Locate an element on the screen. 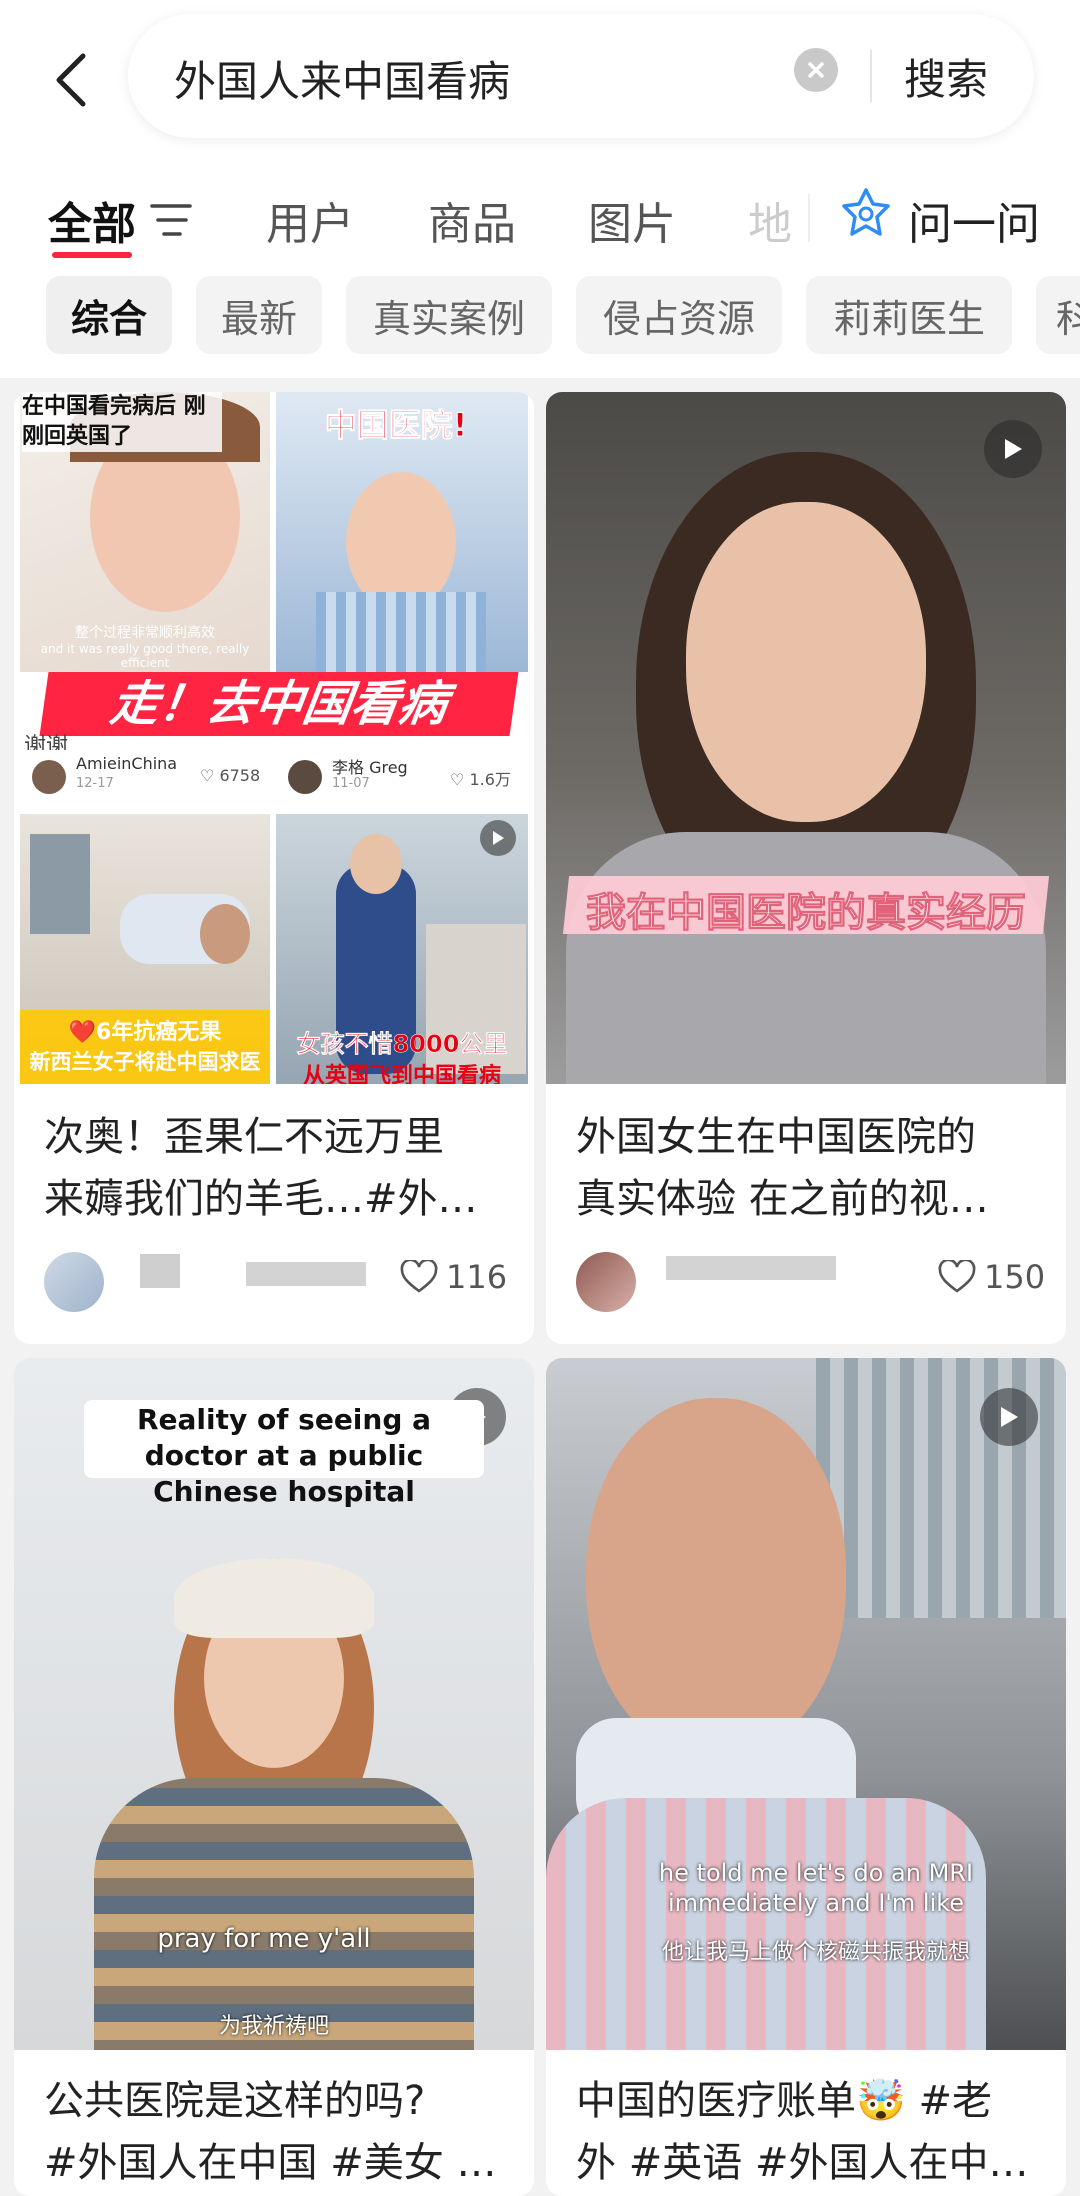 Image resolution: width=1080 pixels, height=2196 pixels. like-button: 150 is located at coordinates (991, 1277).